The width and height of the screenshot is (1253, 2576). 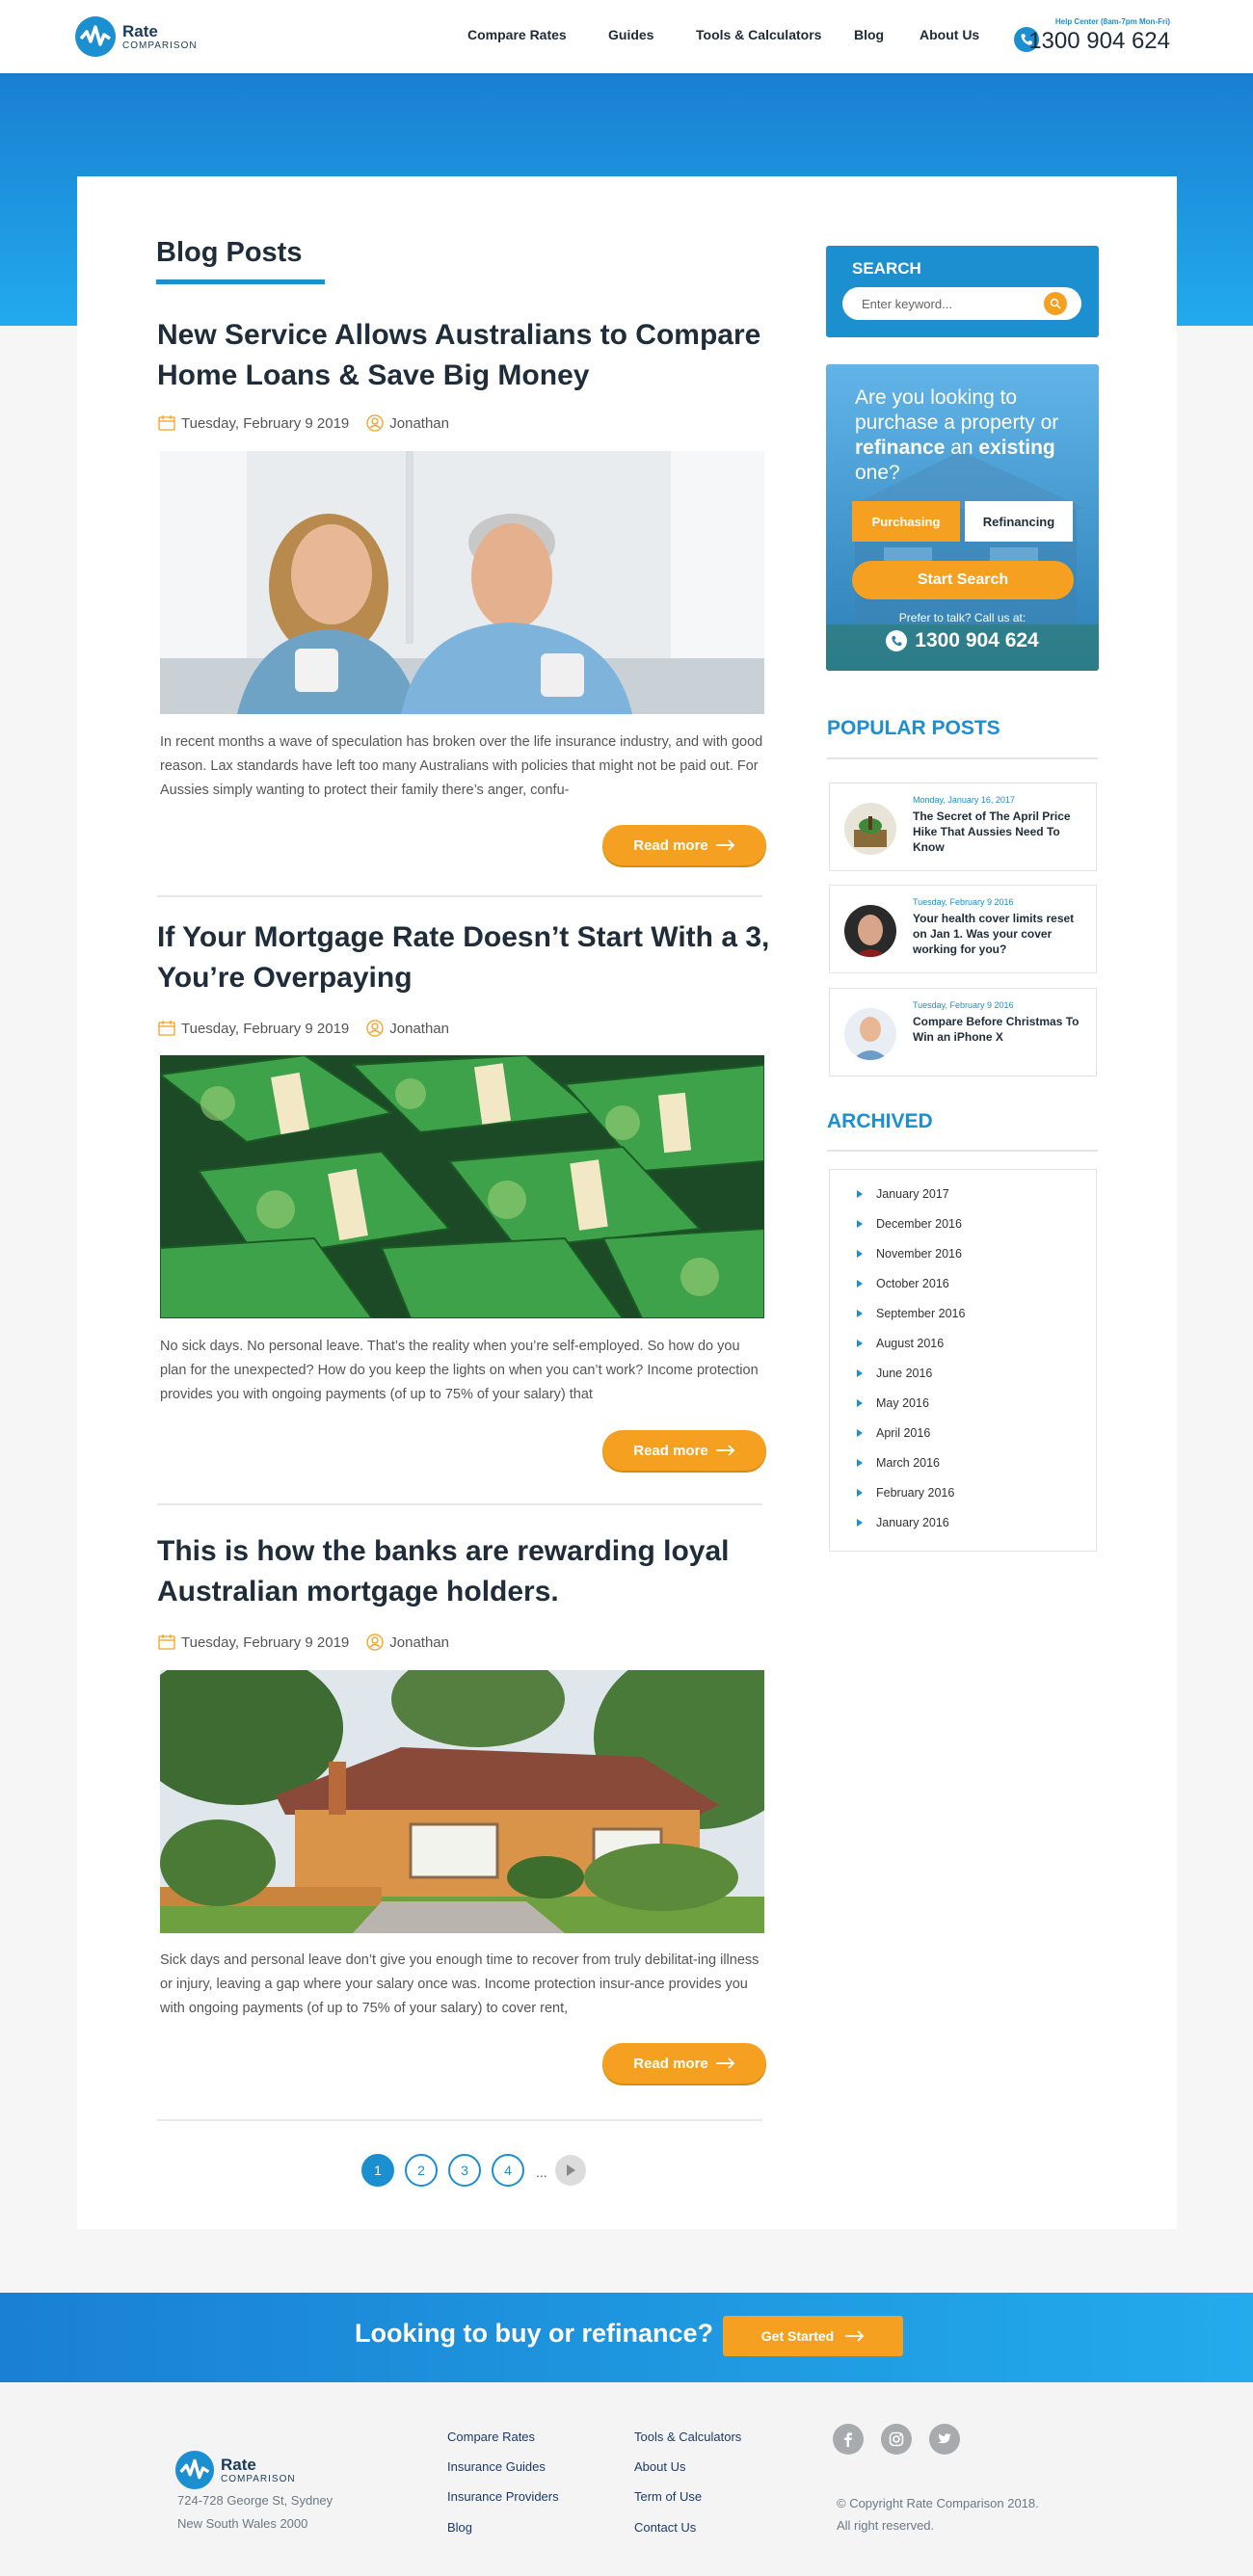 I want to click on purchasing-toggle: Purchasing, so click(x=906, y=521).